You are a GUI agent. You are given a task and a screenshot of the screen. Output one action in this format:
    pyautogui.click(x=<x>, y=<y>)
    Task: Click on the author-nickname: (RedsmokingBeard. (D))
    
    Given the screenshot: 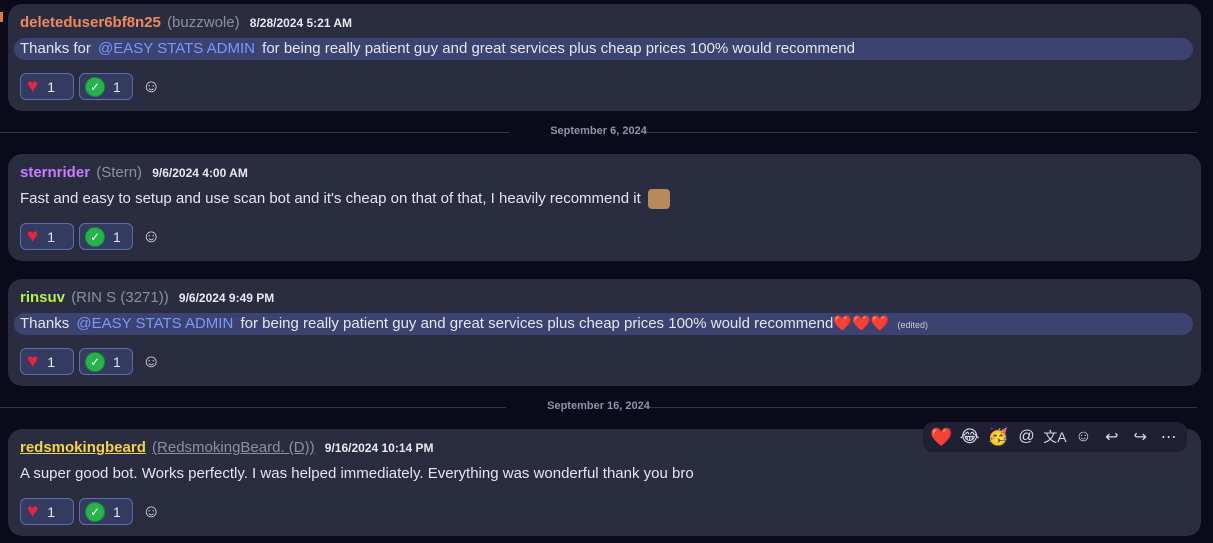 What is the action you would take?
    pyautogui.click(x=233, y=447)
    